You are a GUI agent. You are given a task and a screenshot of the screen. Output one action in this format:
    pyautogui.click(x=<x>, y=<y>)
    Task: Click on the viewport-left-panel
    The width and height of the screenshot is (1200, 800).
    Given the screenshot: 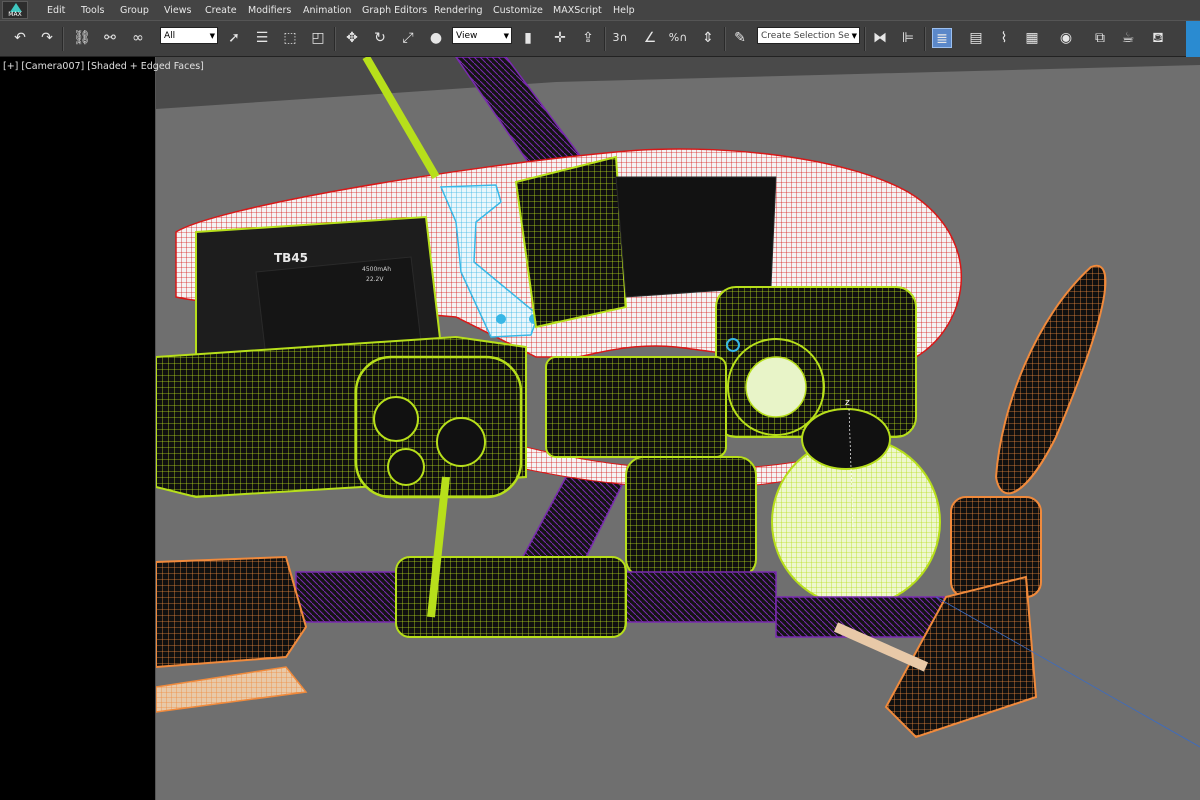 What is the action you would take?
    pyautogui.click(x=78, y=428)
    